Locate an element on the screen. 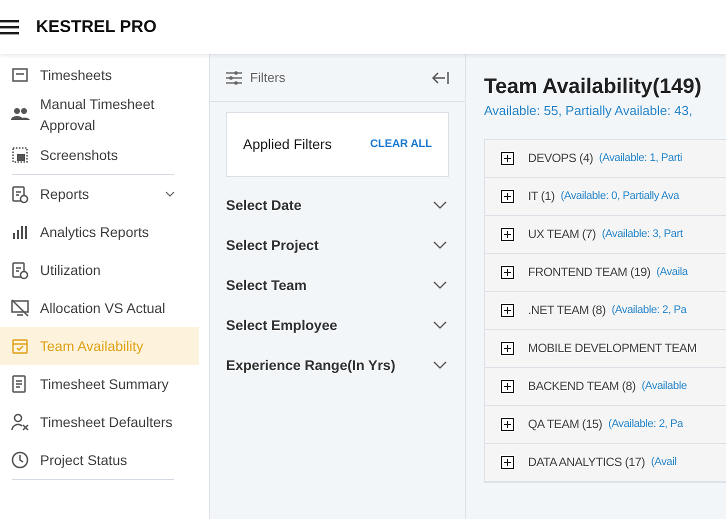 Image resolution: width=726 pixels, height=519 pixels. menu-icon is located at coordinates (10, 27).